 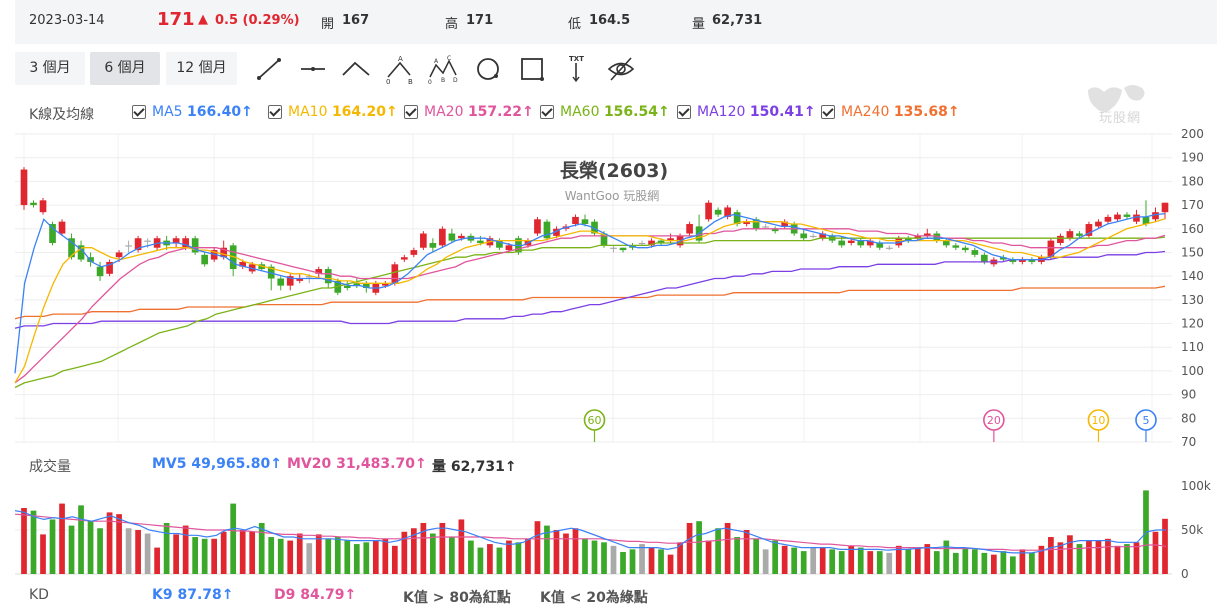 I want to click on circle-icon, so click(x=488, y=69).